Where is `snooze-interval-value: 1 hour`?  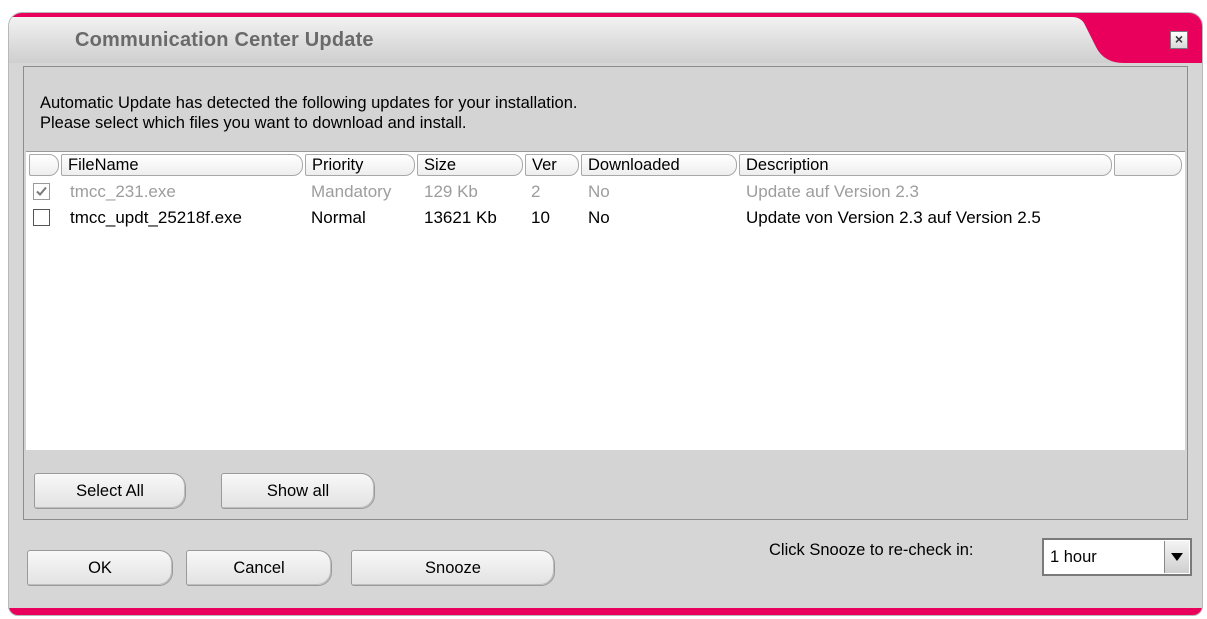
snooze-interval-value: 1 hour is located at coordinates (1073, 557).